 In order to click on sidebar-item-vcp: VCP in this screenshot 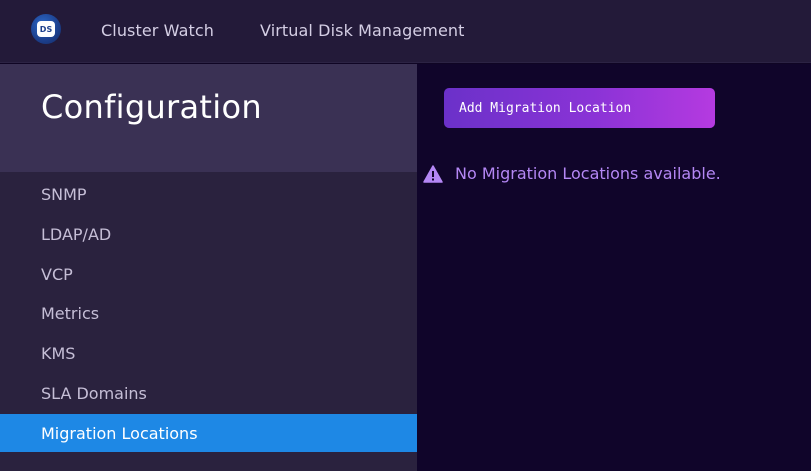, I will do `click(208, 274)`.